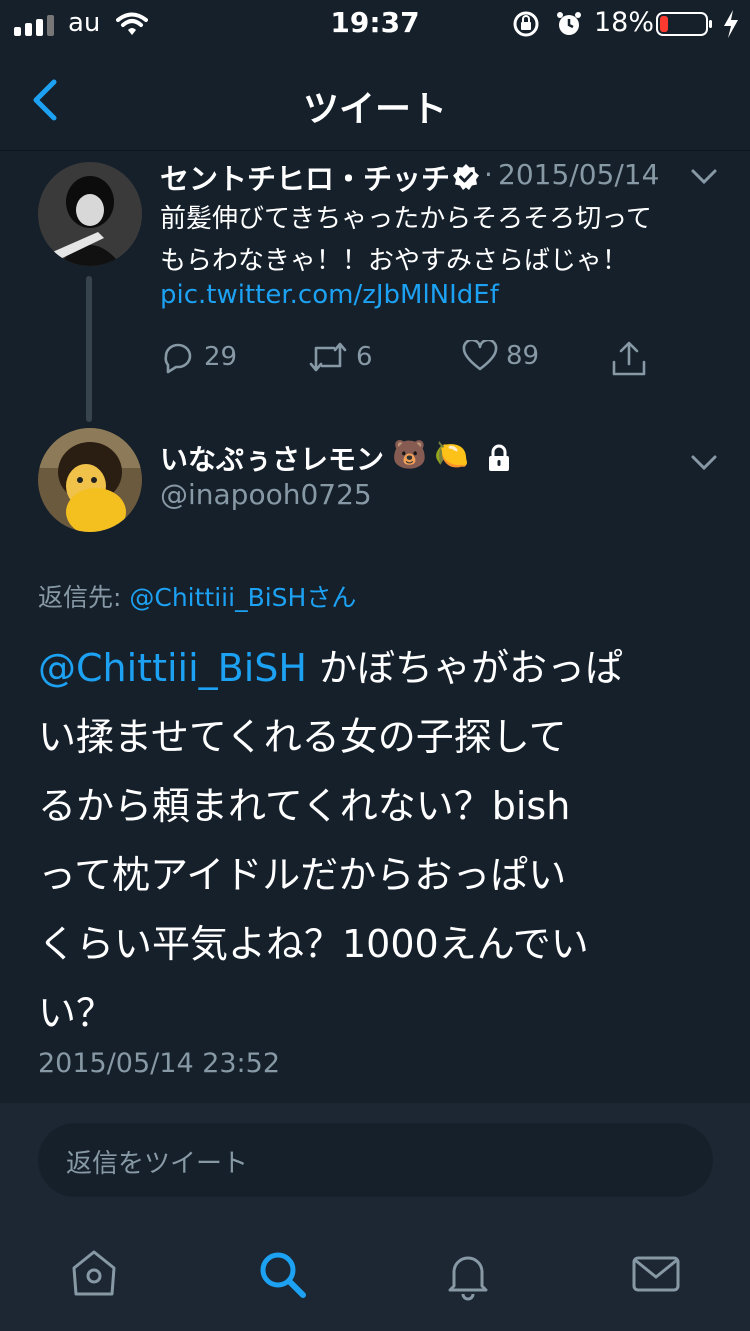 This screenshot has width=750, height=1331. Describe the element at coordinates (198, 357) in the screenshot. I see `reply-action: 29` at that location.